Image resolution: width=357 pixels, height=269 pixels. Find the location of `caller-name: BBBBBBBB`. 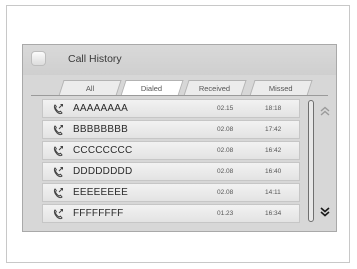

caller-name: BBBBBBBB is located at coordinates (100, 129).